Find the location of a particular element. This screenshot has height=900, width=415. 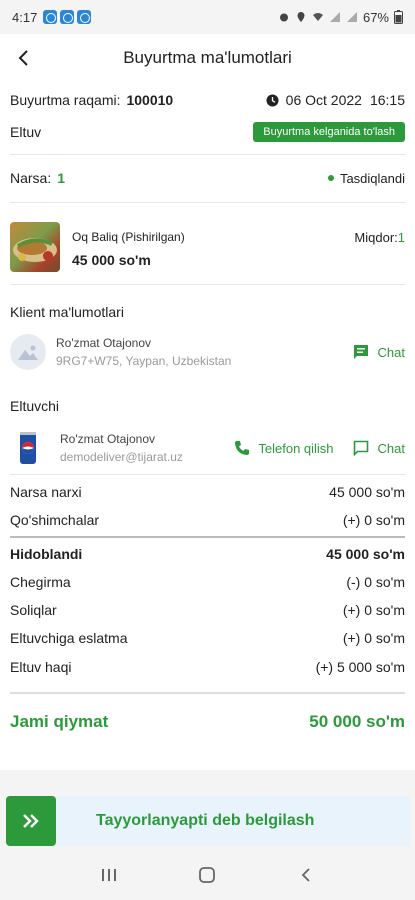

tax-value: (+) 0 so'm is located at coordinates (373, 610).